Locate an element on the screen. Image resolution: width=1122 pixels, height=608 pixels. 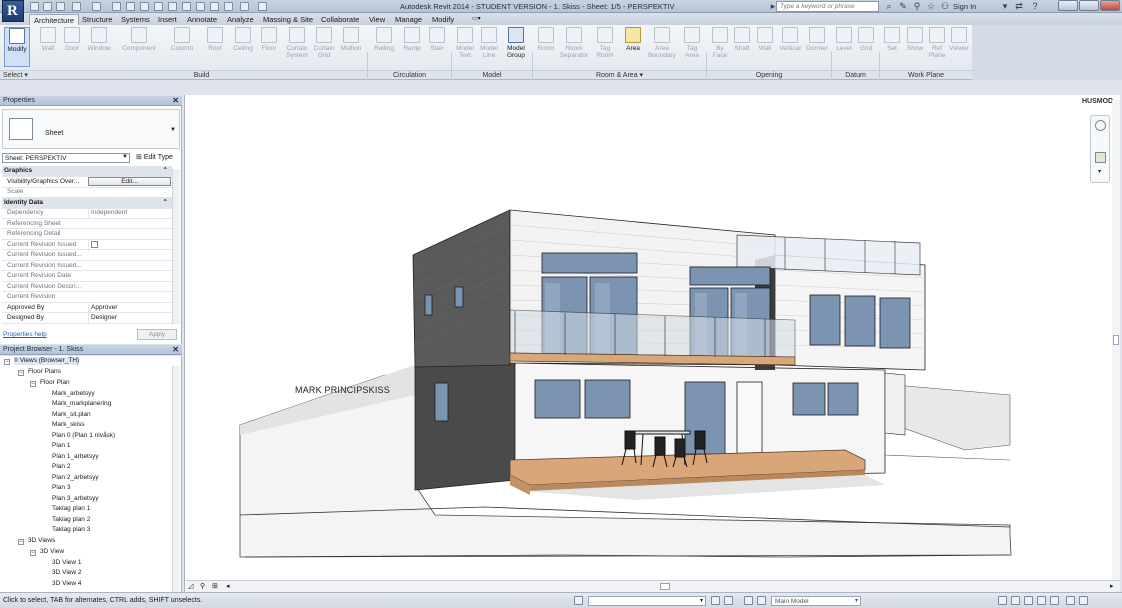
properties-scrollbar is located at coordinates (176, 246).